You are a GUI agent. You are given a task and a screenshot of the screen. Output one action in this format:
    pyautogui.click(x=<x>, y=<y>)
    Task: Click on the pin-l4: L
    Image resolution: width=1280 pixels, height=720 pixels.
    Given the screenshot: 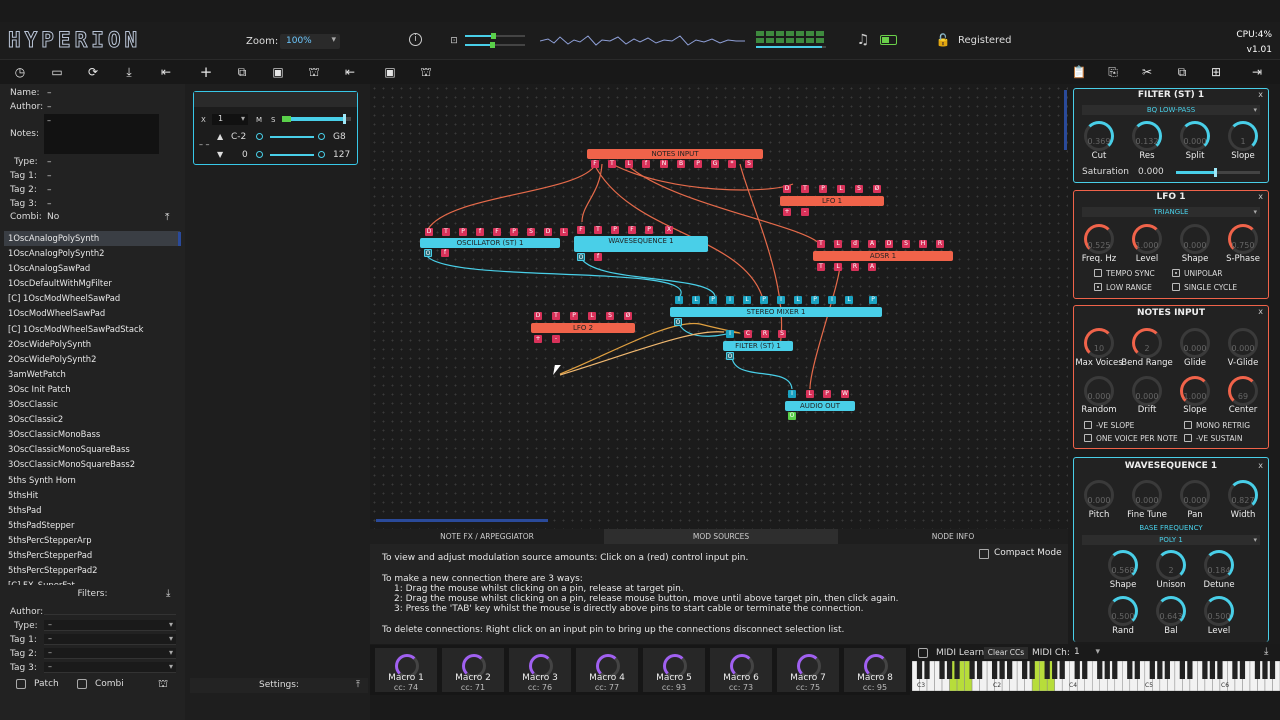 What is the action you would take?
    pyautogui.click(x=849, y=300)
    